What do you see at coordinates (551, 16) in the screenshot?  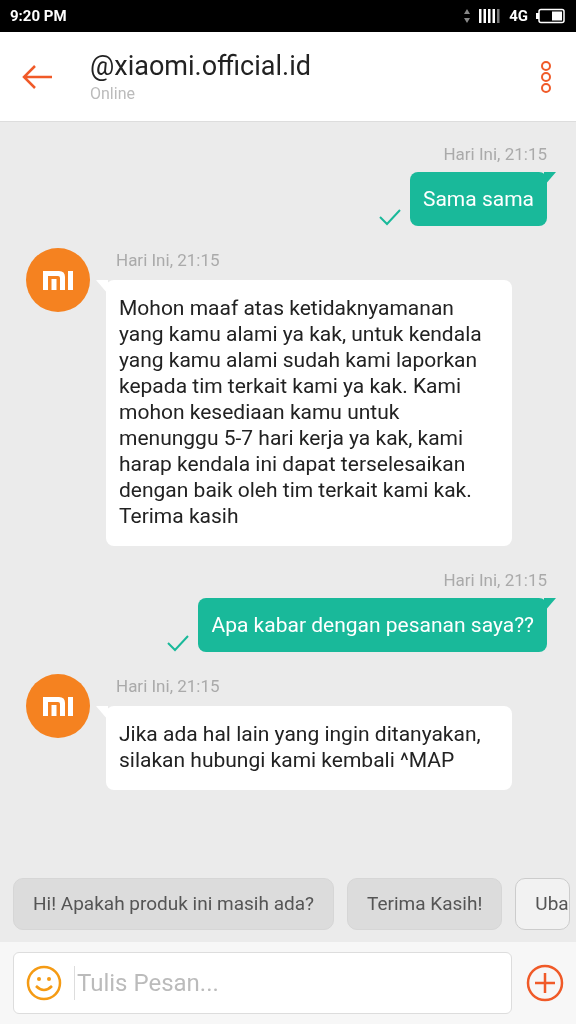 I see `battery-icon` at bounding box center [551, 16].